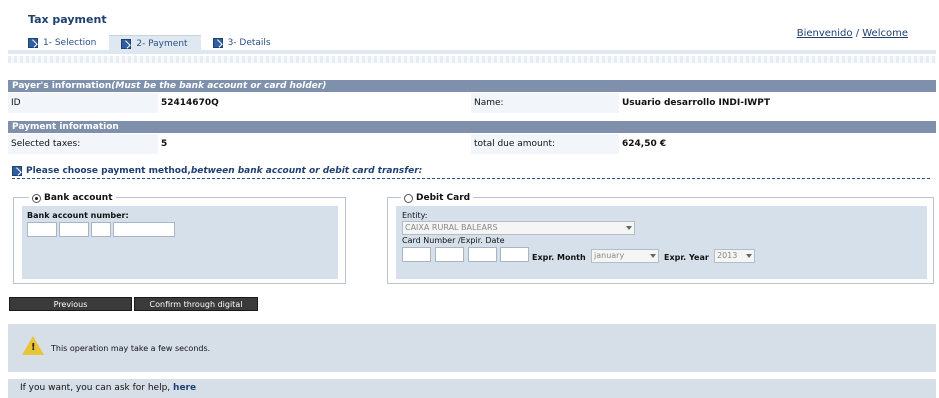  I want to click on tab-selection: 1- Selection, so click(62, 43).